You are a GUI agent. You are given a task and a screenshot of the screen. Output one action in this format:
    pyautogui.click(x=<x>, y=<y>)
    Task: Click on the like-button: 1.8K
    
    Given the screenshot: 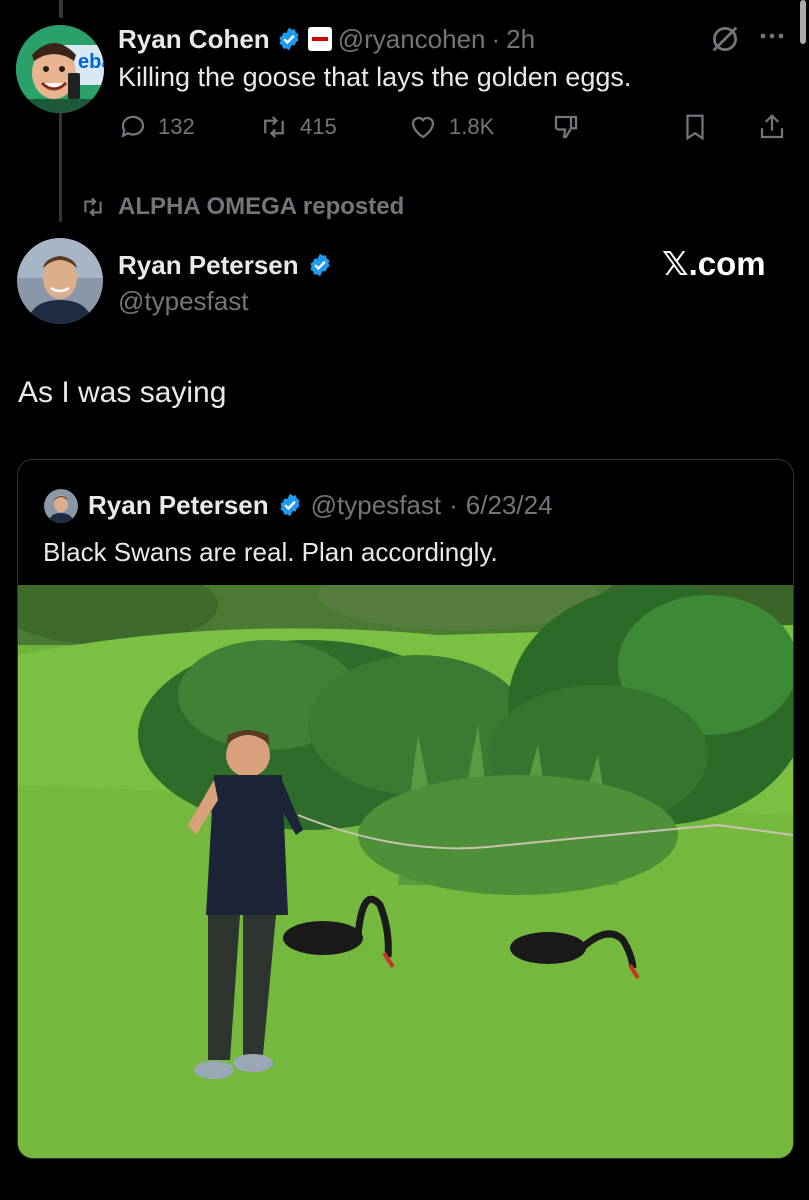 What is the action you would take?
    pyautogui.click(x=450, y=127)
    